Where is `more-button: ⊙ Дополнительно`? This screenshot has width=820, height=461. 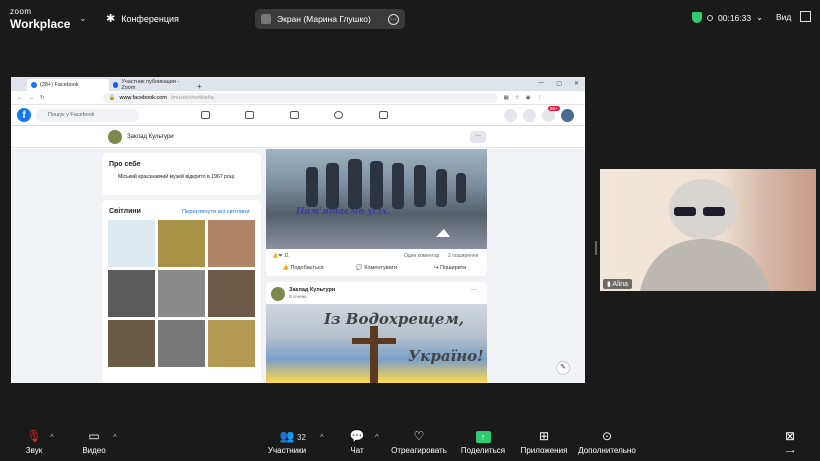 more-button: ⊙ Дополнительно is located at coordinates (607, 442).